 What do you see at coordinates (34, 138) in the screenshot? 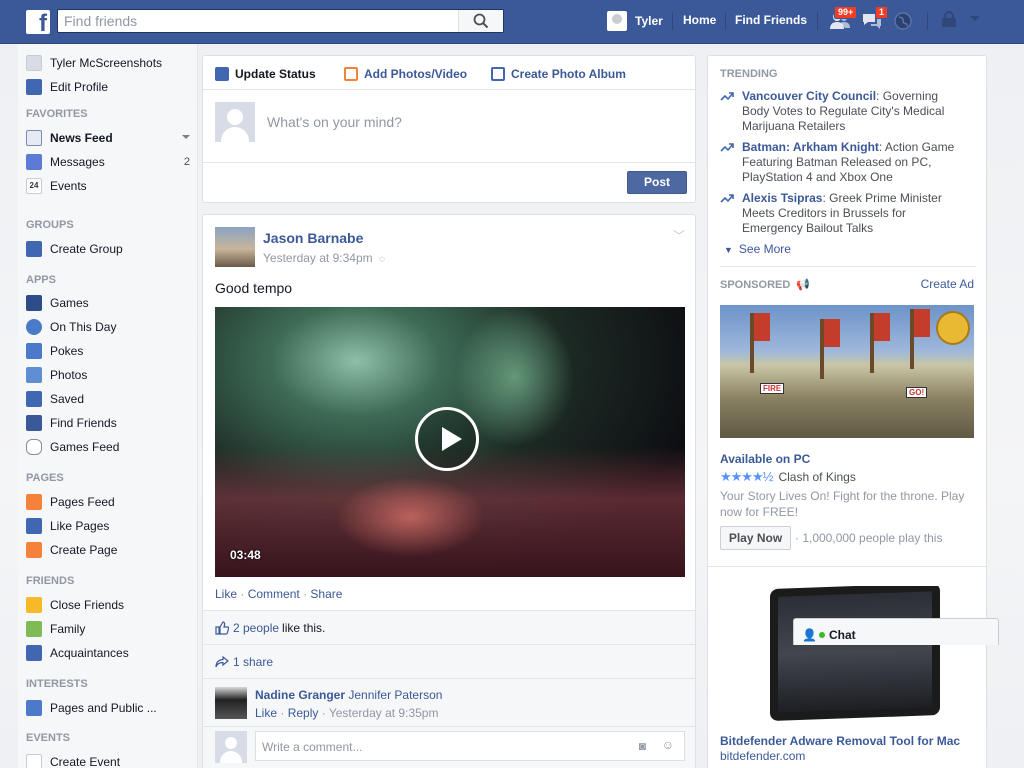
I see `news-feed-icon` at bounding box center [34, 138].